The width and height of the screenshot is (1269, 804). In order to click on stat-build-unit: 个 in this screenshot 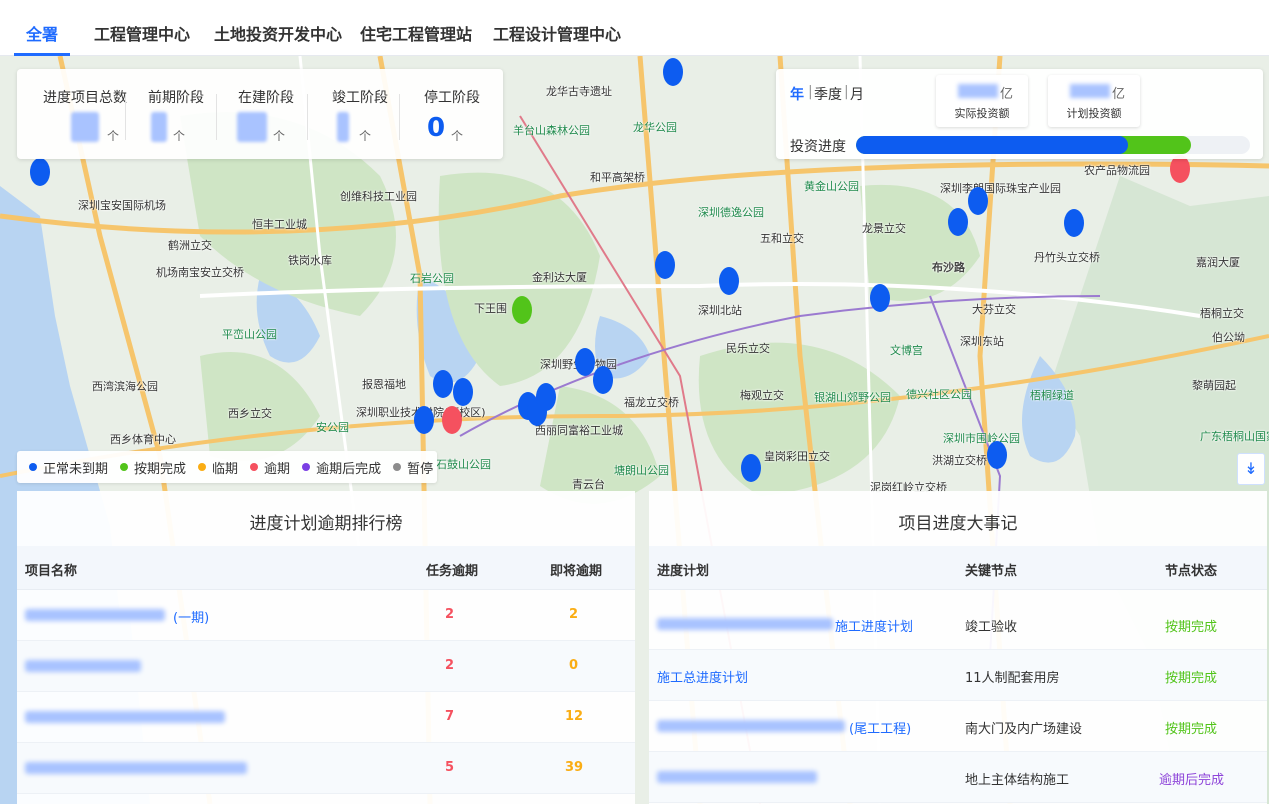, I will do `click(279, 136)`.